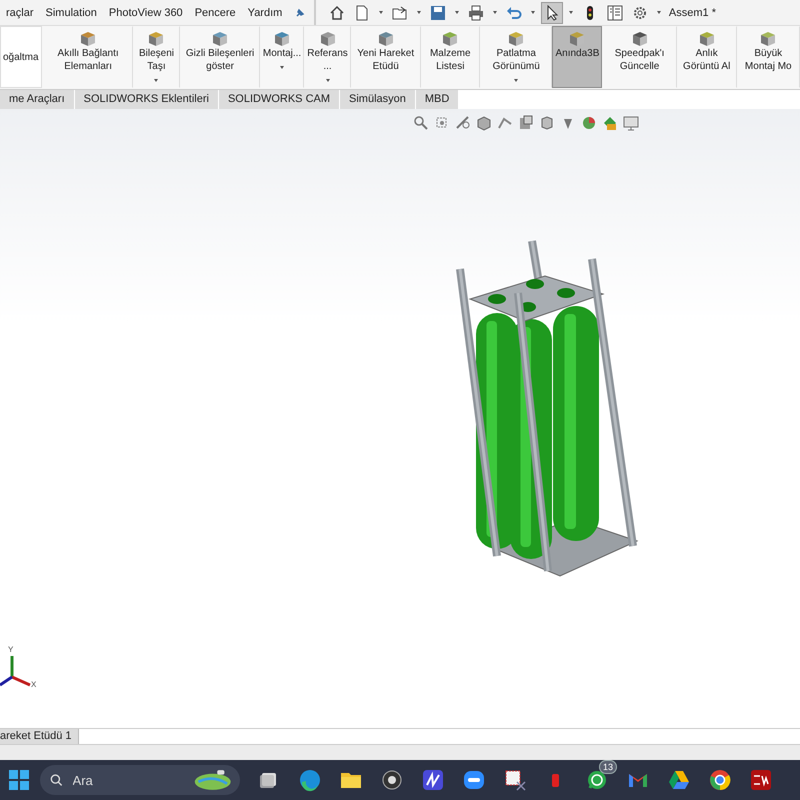  Describe the element at coordinates (433, 780) in the screenshot. I see `letter-logo-icon` at that location.